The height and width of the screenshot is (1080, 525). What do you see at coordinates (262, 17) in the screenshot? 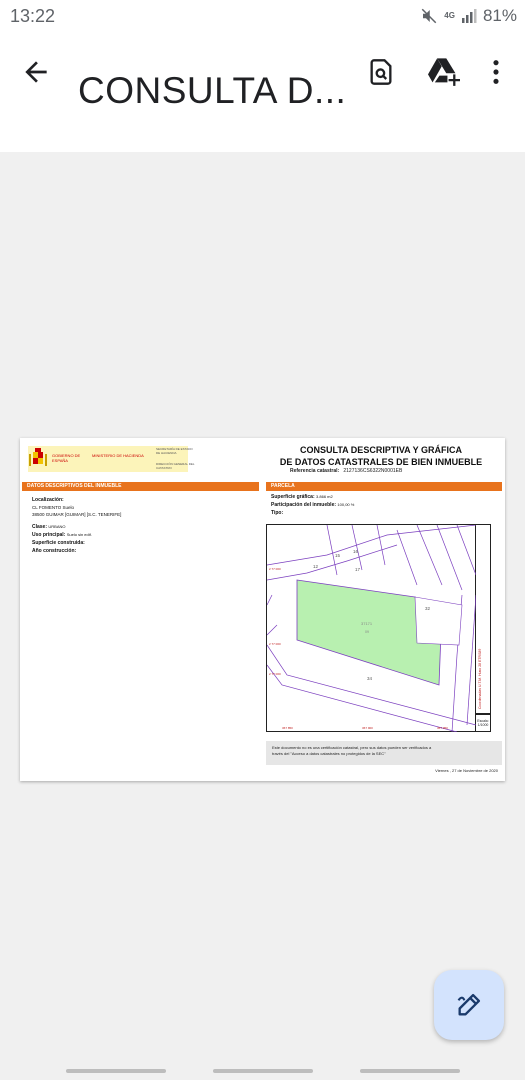
I see `status-bar: 13:22 4G 81%` at bounding box center [262, 17].